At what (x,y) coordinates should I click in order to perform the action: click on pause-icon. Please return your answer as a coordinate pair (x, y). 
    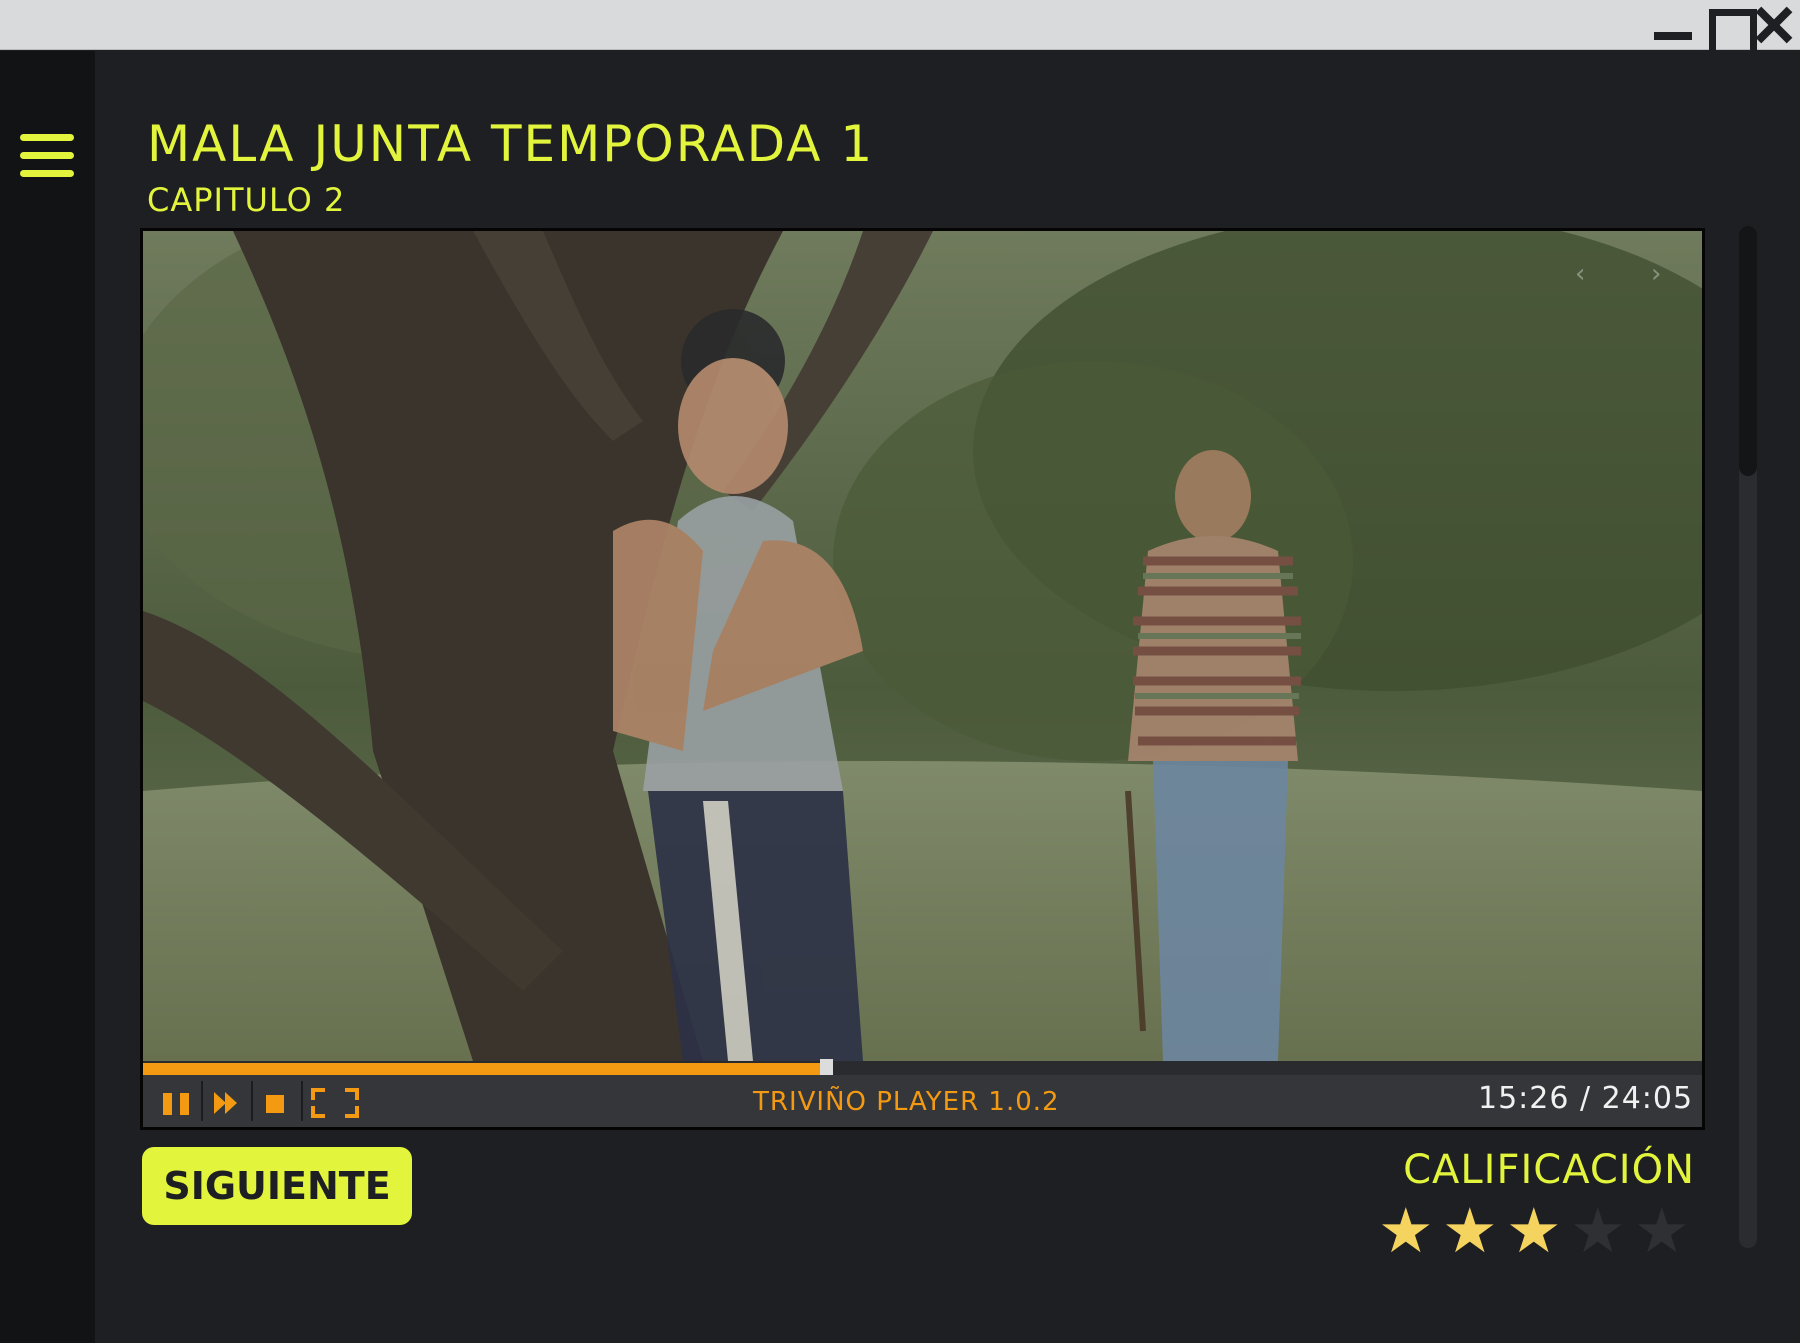
    Looking at the image, I should click on (176, 1101).